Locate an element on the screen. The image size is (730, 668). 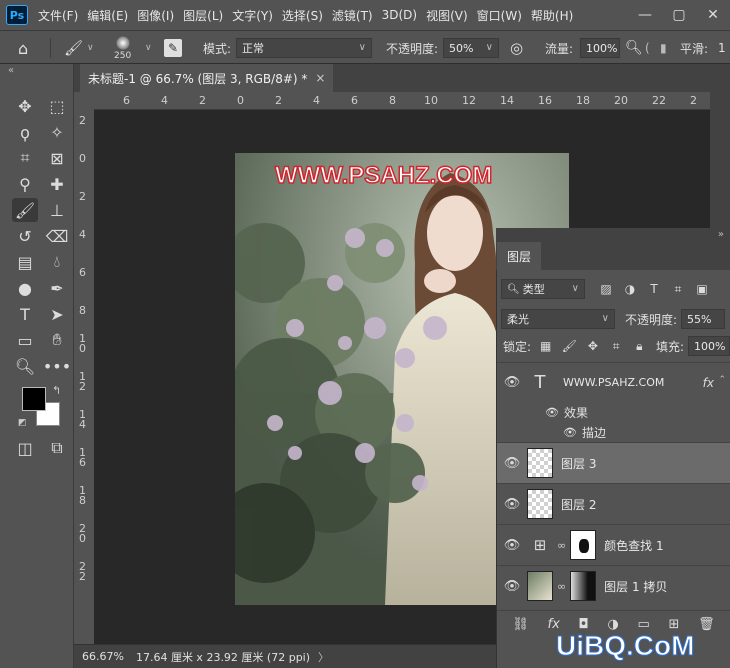
chevron-down-icon: ∨ is located at coordinates (148, 48).